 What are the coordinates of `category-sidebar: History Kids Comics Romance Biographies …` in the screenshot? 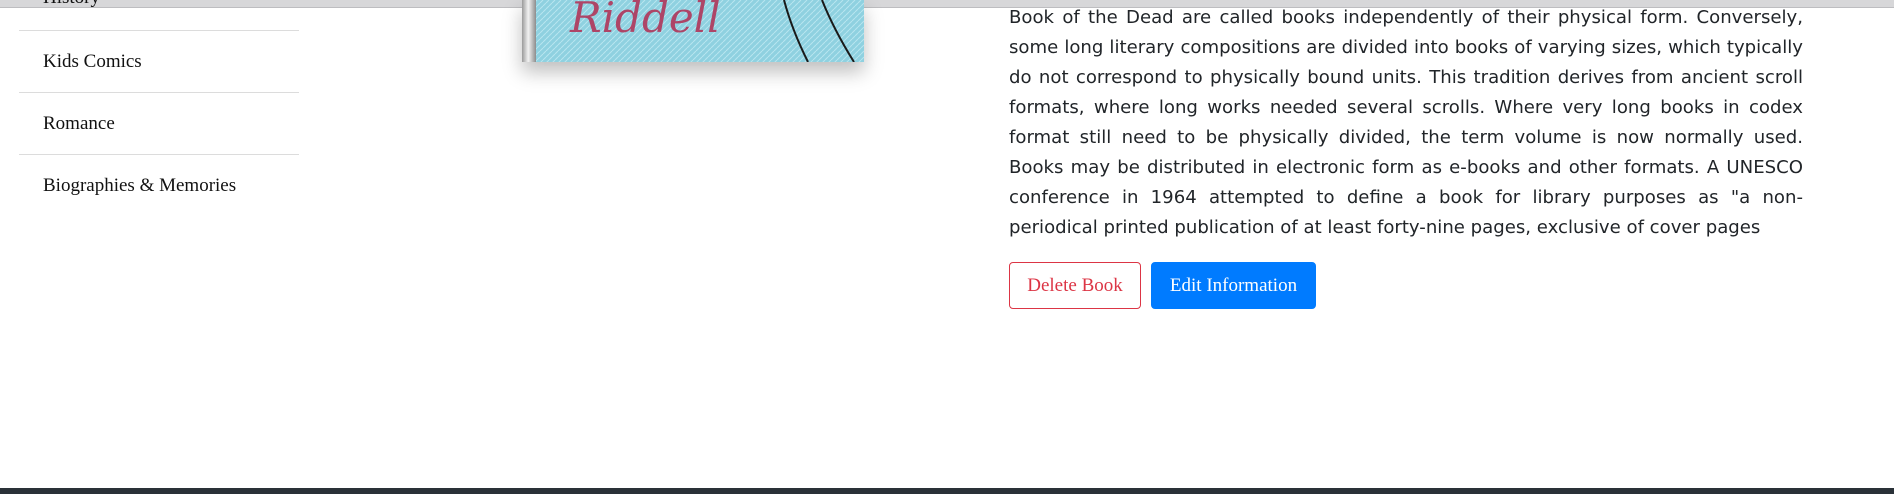 It's located at (159, 108).